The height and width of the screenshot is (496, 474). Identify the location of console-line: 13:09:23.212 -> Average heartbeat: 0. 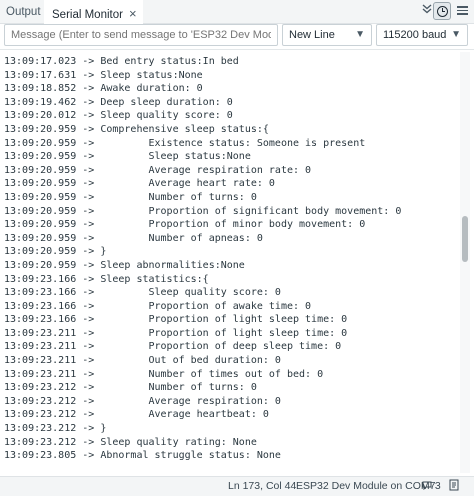
(136, 415).